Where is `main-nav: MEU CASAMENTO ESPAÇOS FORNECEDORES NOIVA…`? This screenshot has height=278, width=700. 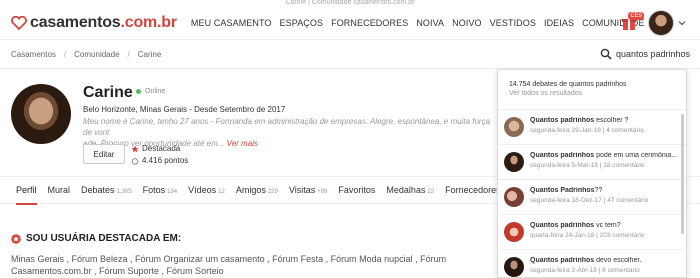 main-nav: MEU CASAMENTO ESPAÇOS FORNECEDORES NOIVA… is located at coordinates (422, 23).